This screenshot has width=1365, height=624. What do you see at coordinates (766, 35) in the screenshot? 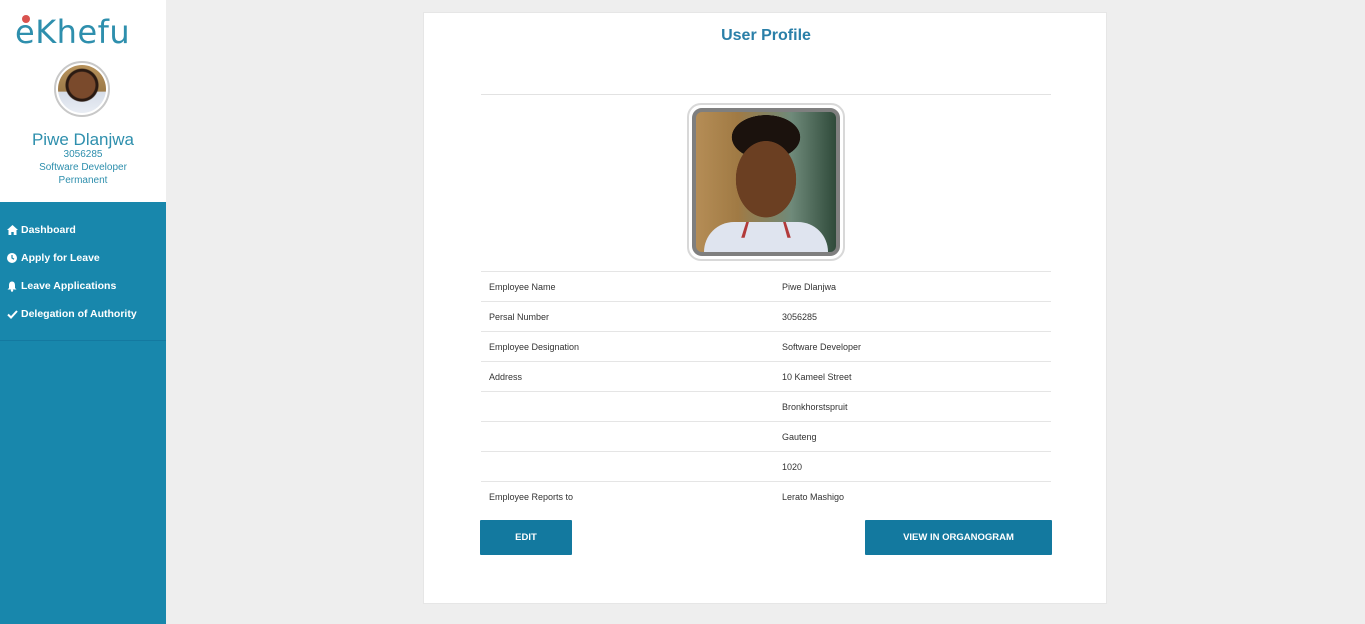
I see `page-title: User Profile` at bounding box center [766, 35].